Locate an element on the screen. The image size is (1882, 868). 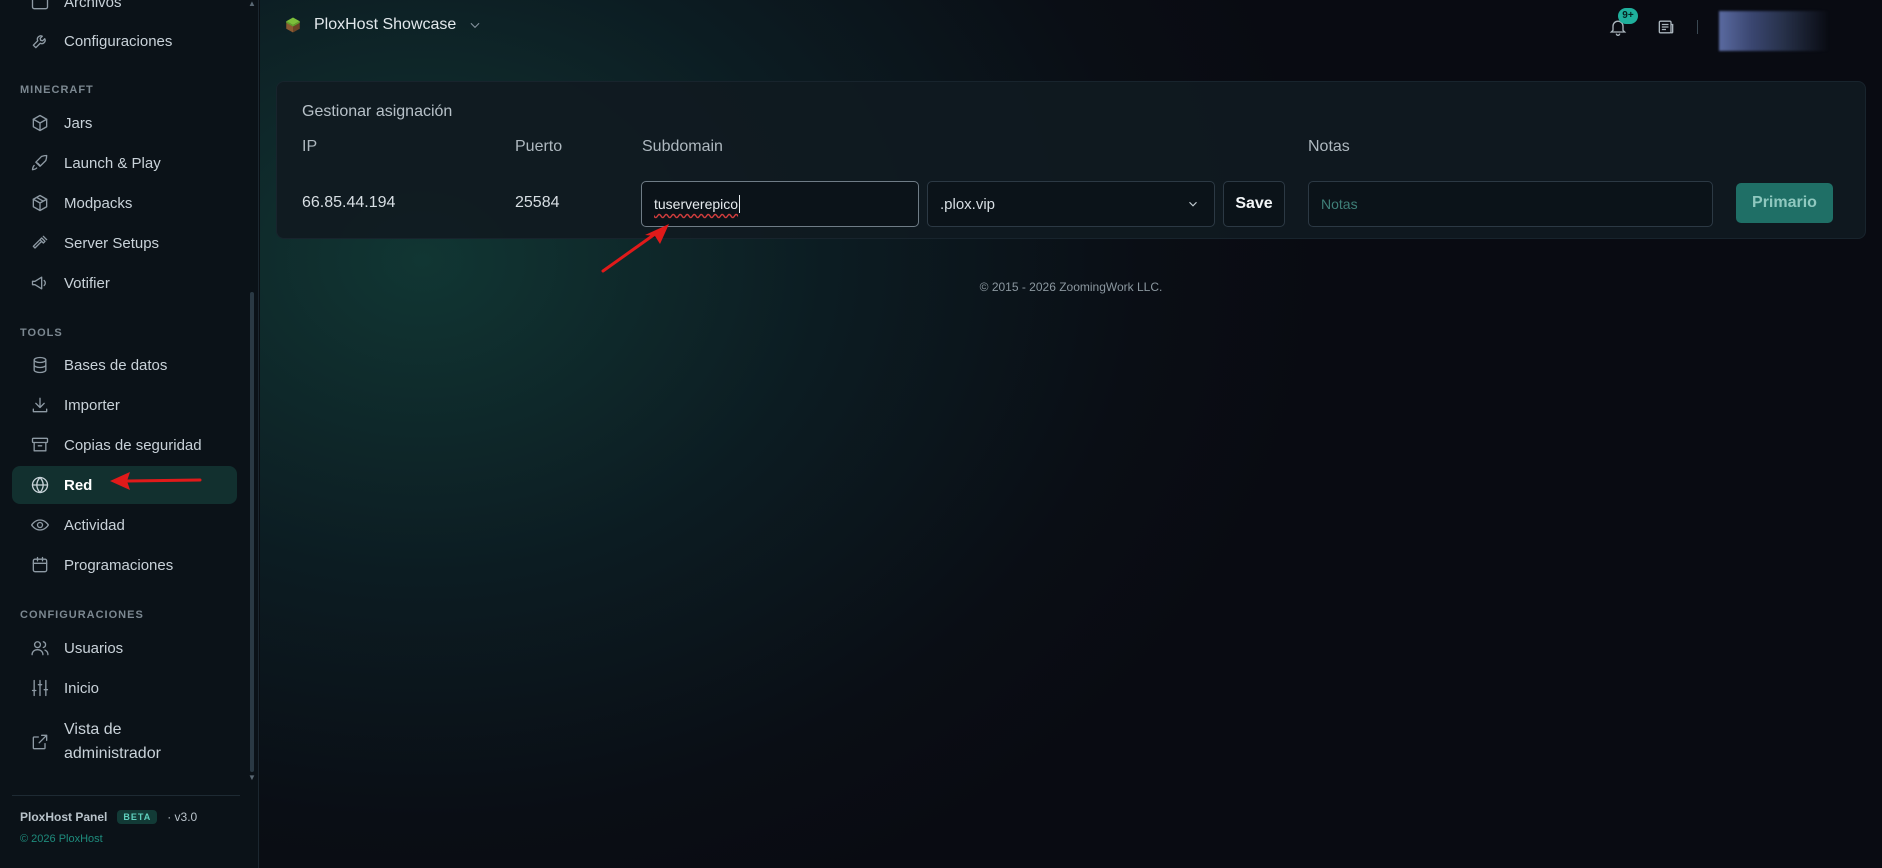
hammer-icon is located at coordinates (40, 243).